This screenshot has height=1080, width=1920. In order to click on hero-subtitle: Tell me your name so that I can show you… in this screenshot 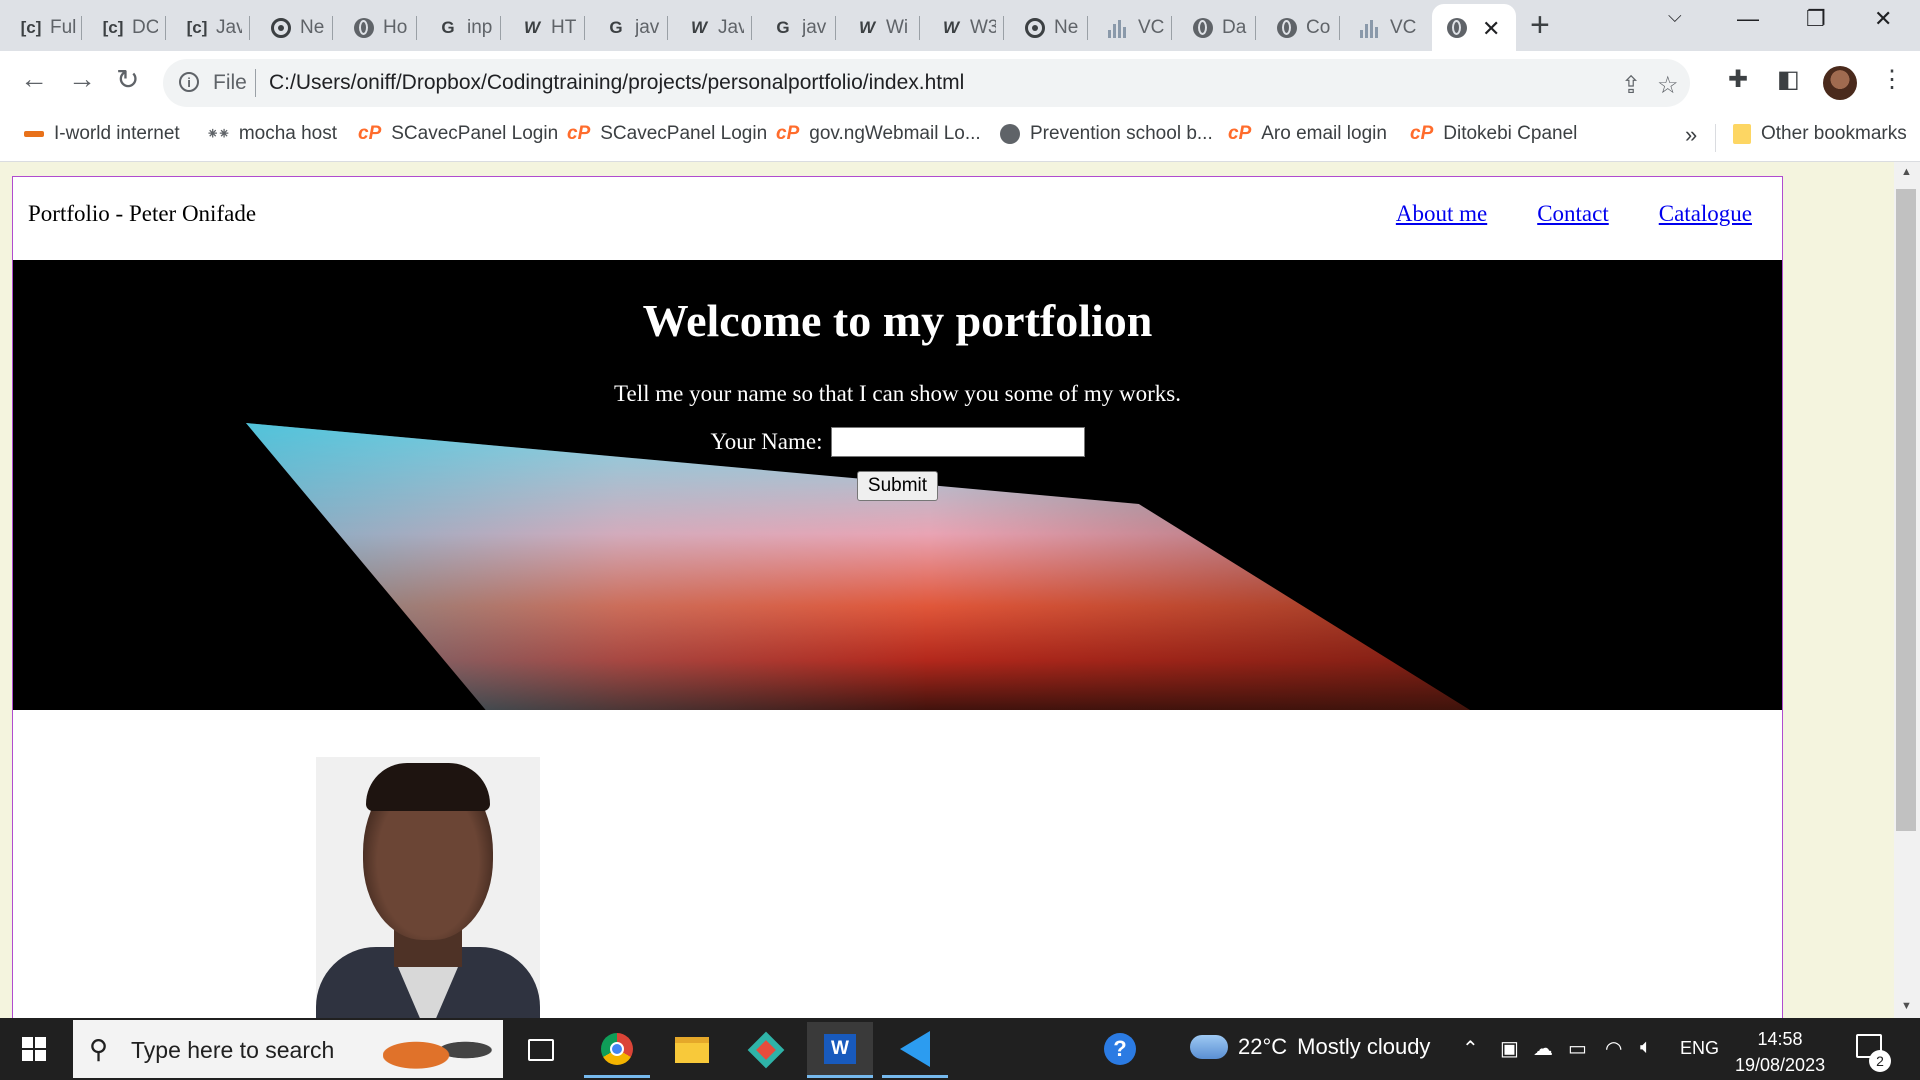, I will do `click(897, 393)`.